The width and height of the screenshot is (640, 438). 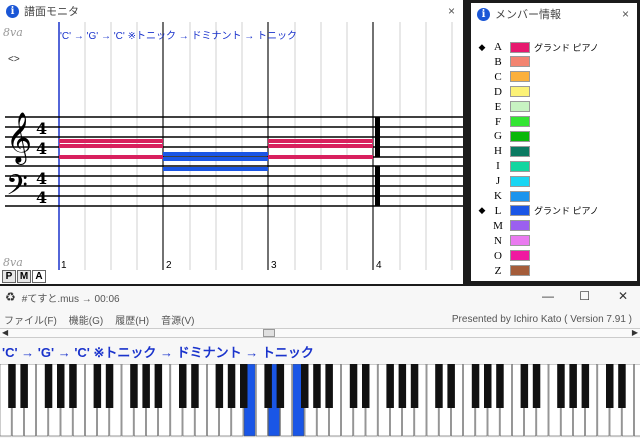 What do you see at coordinates (5, 332) in the screenshot?
I see `scroll-left-icon: ◀` at bounding box center [5, 332].